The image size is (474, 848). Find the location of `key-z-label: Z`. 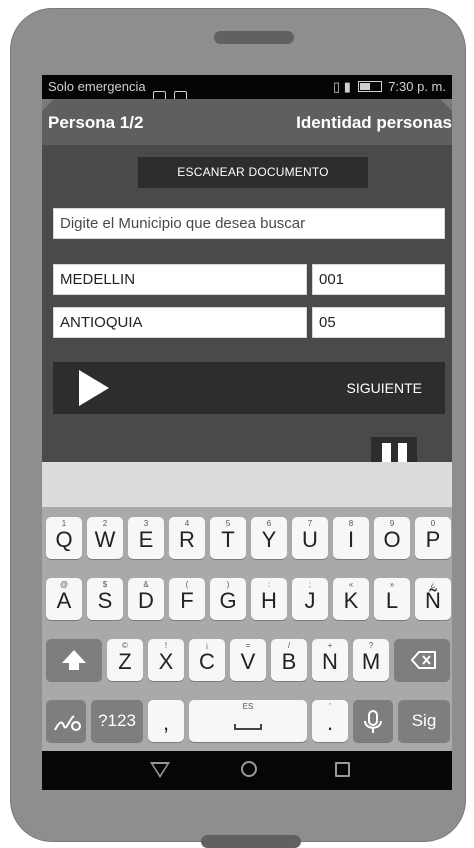

key-z-label: Z is located at coordinates (125, 661).